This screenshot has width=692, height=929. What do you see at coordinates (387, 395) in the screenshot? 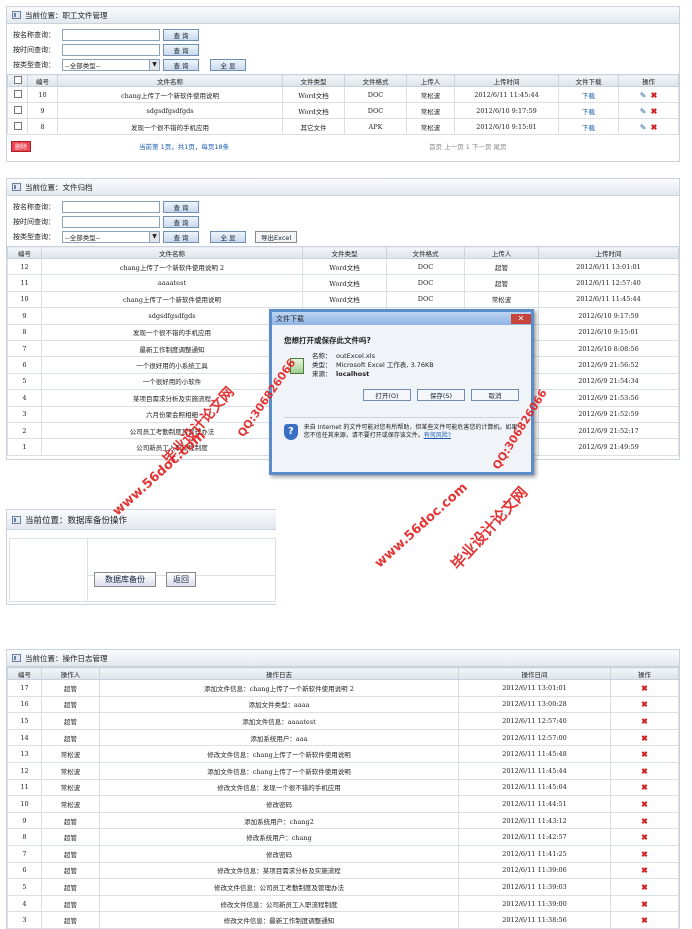
I see `open-button: 打开(O)` at bounding box center [387, 395].